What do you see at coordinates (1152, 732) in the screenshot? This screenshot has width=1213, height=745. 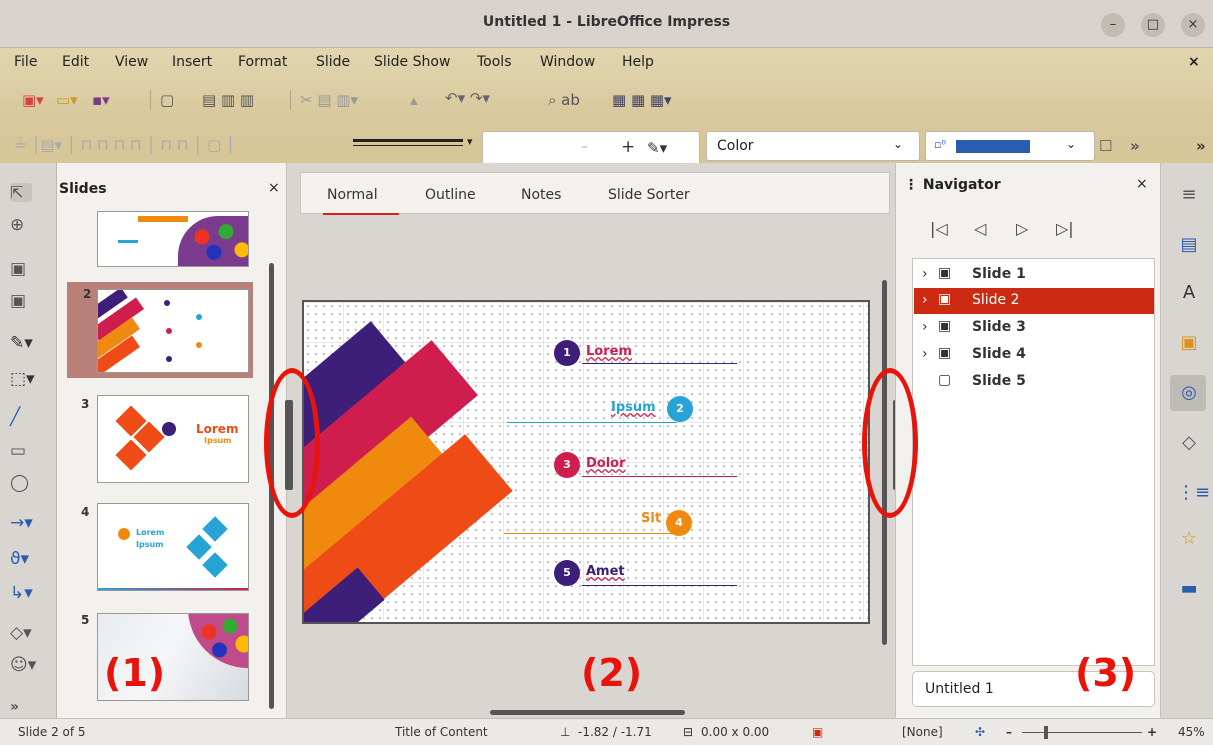 I see `zoom-in-icon: +` at bounding box center [1152, 732].